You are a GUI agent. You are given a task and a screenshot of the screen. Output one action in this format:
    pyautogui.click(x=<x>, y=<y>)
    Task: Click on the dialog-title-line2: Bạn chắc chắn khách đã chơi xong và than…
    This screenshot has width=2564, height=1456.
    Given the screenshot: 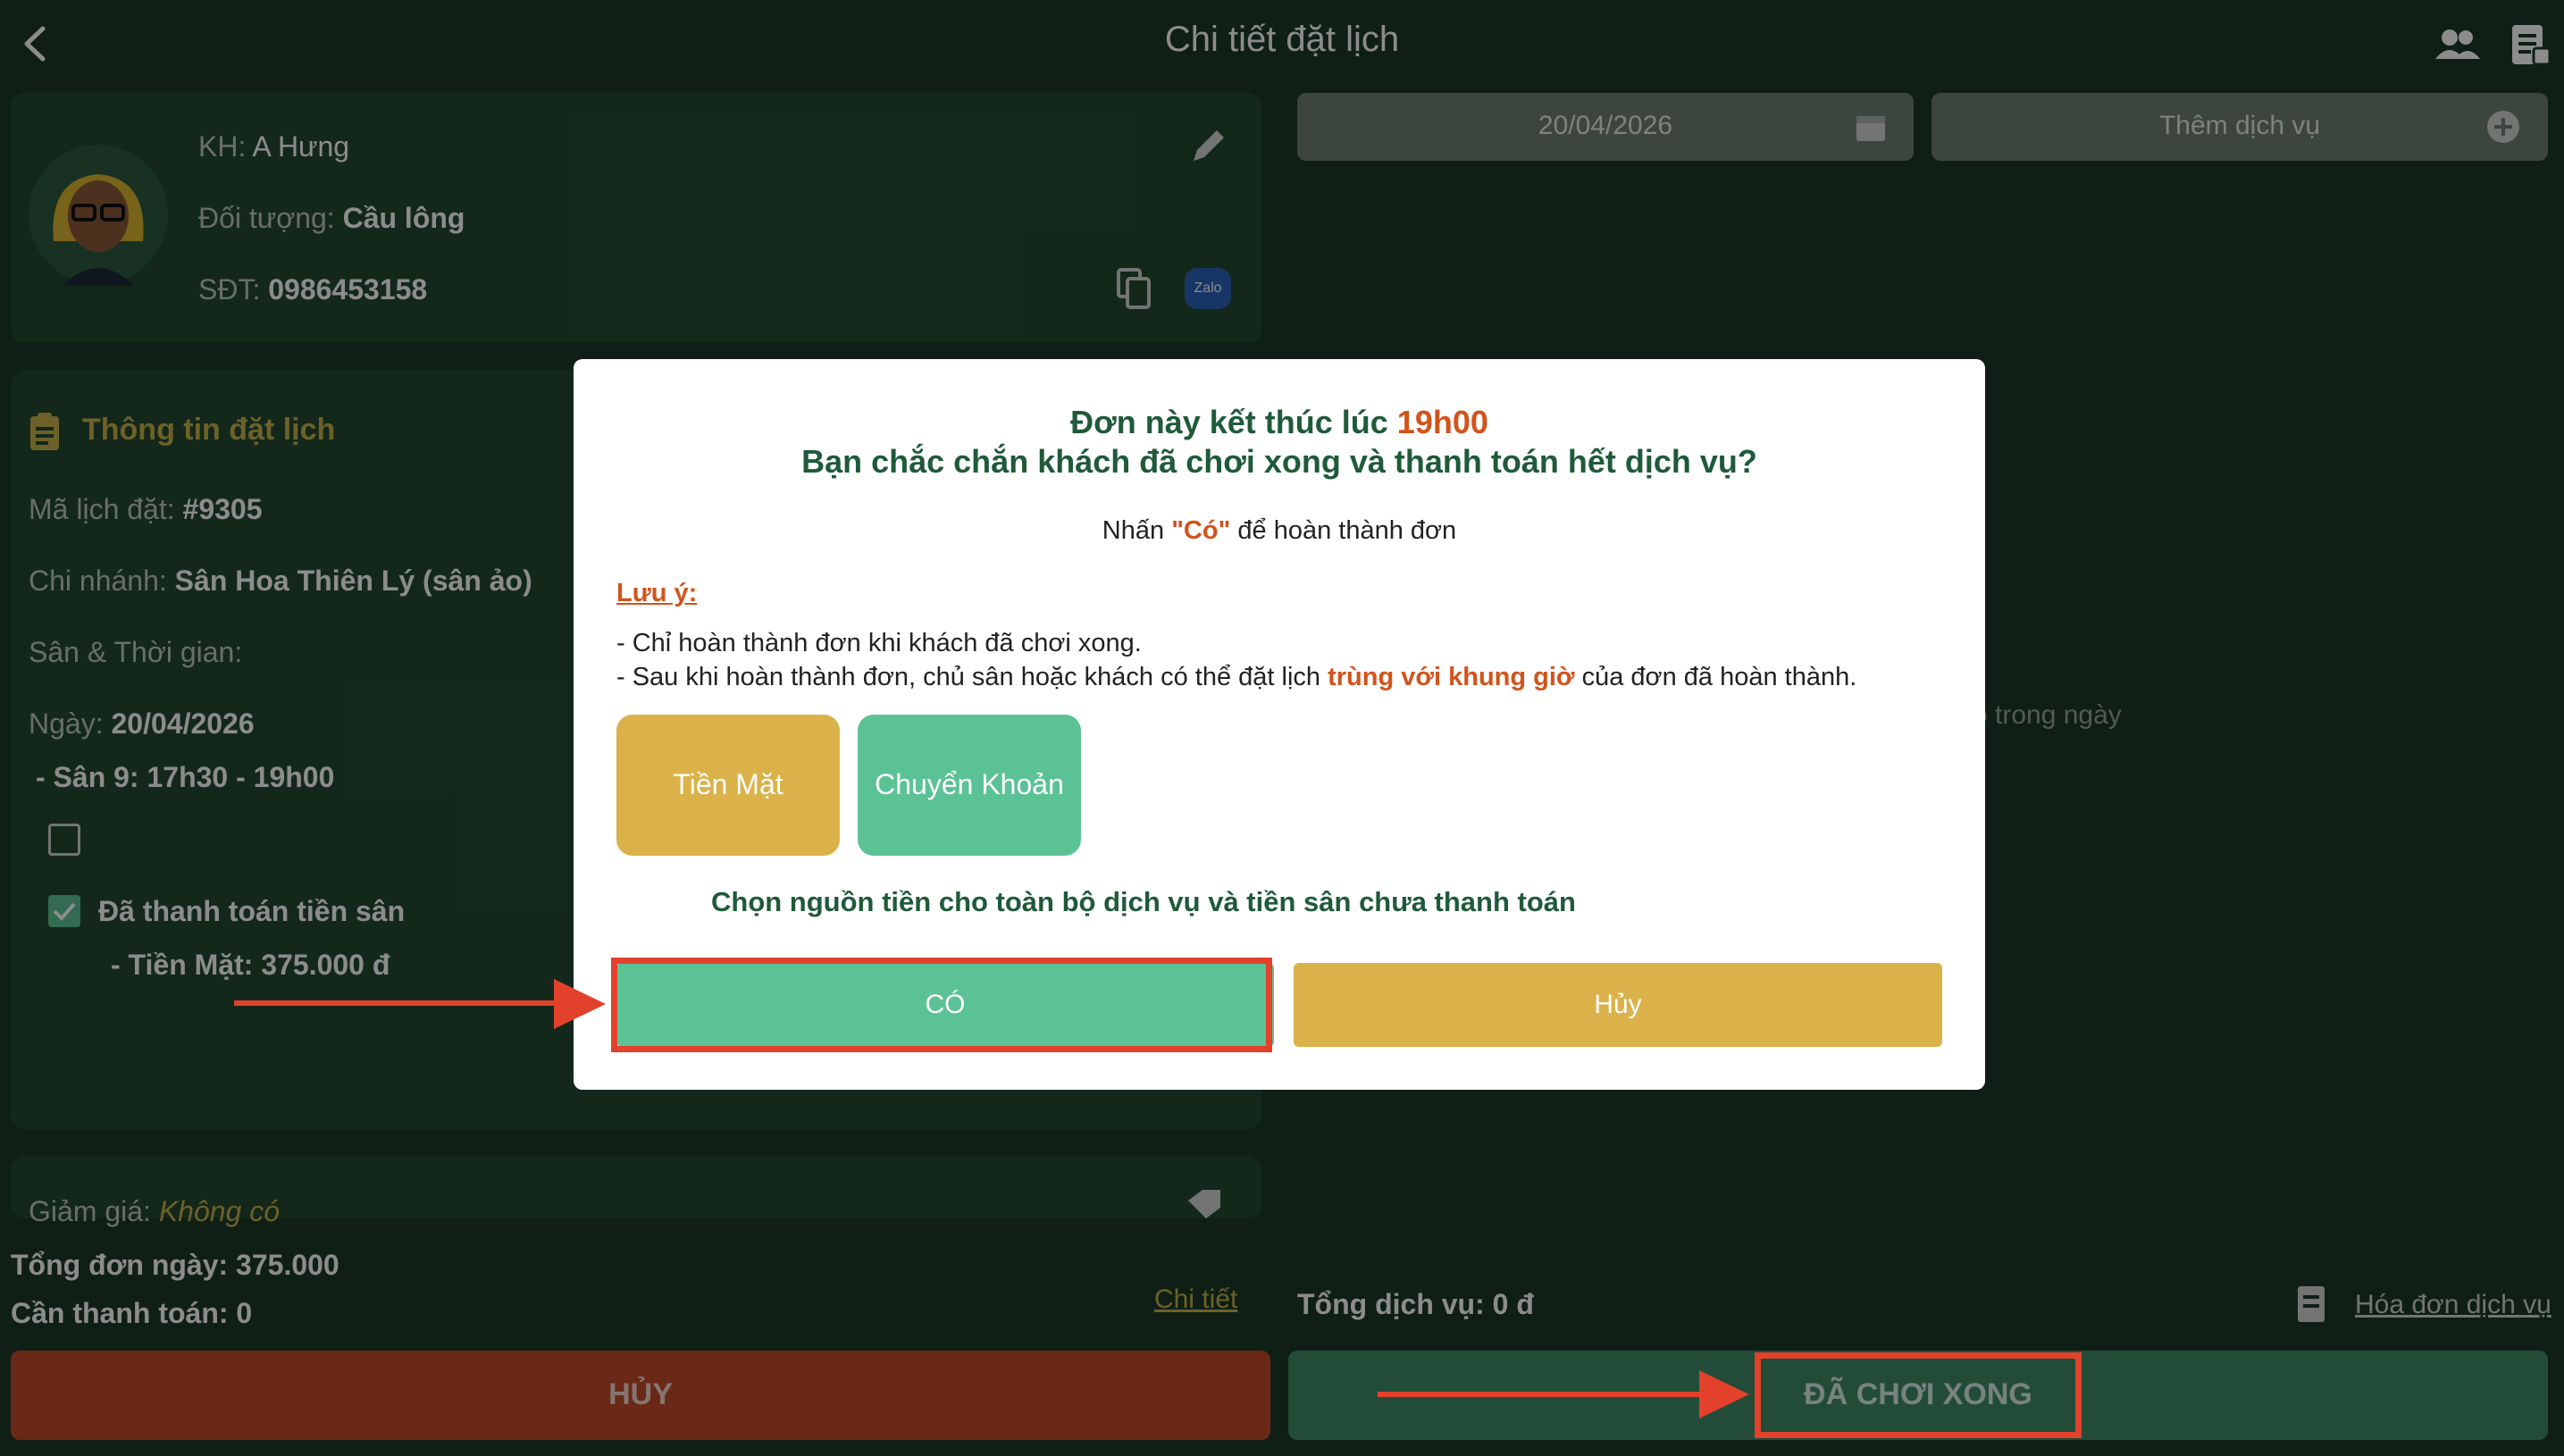 What is the action you would take?
    pyautogui.click(x=1279, y=462)
    